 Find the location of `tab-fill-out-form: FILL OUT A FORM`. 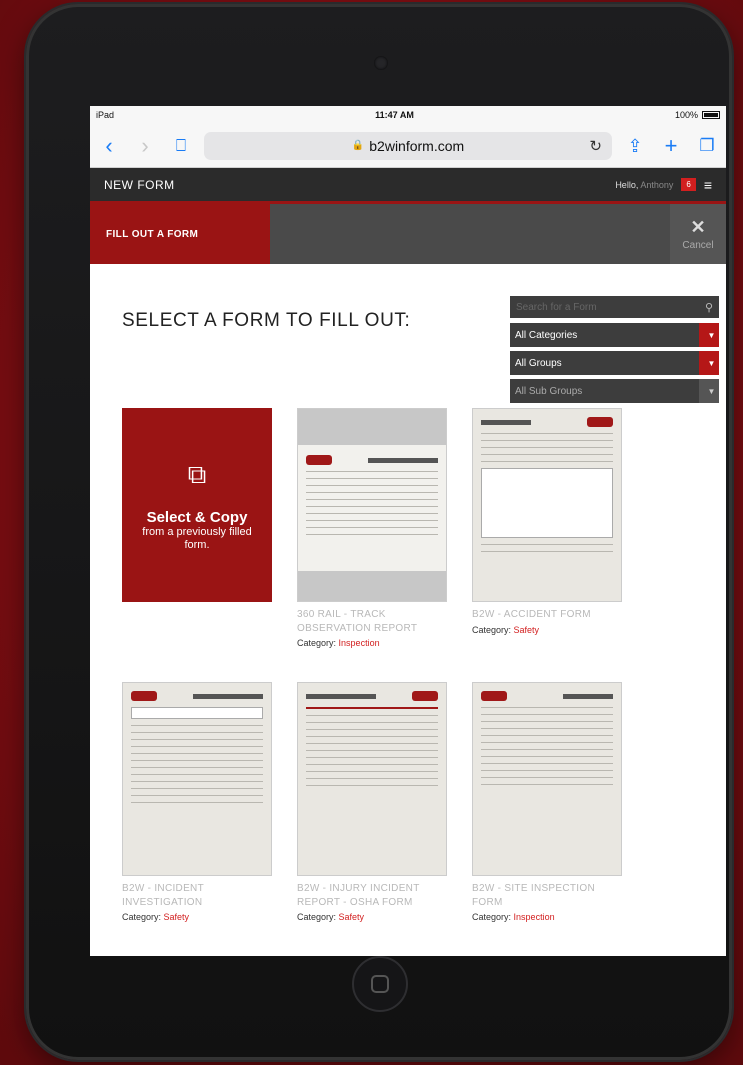

tab-fill-out-form: FILL OUT A FORM is located at coordinates (180, 234).